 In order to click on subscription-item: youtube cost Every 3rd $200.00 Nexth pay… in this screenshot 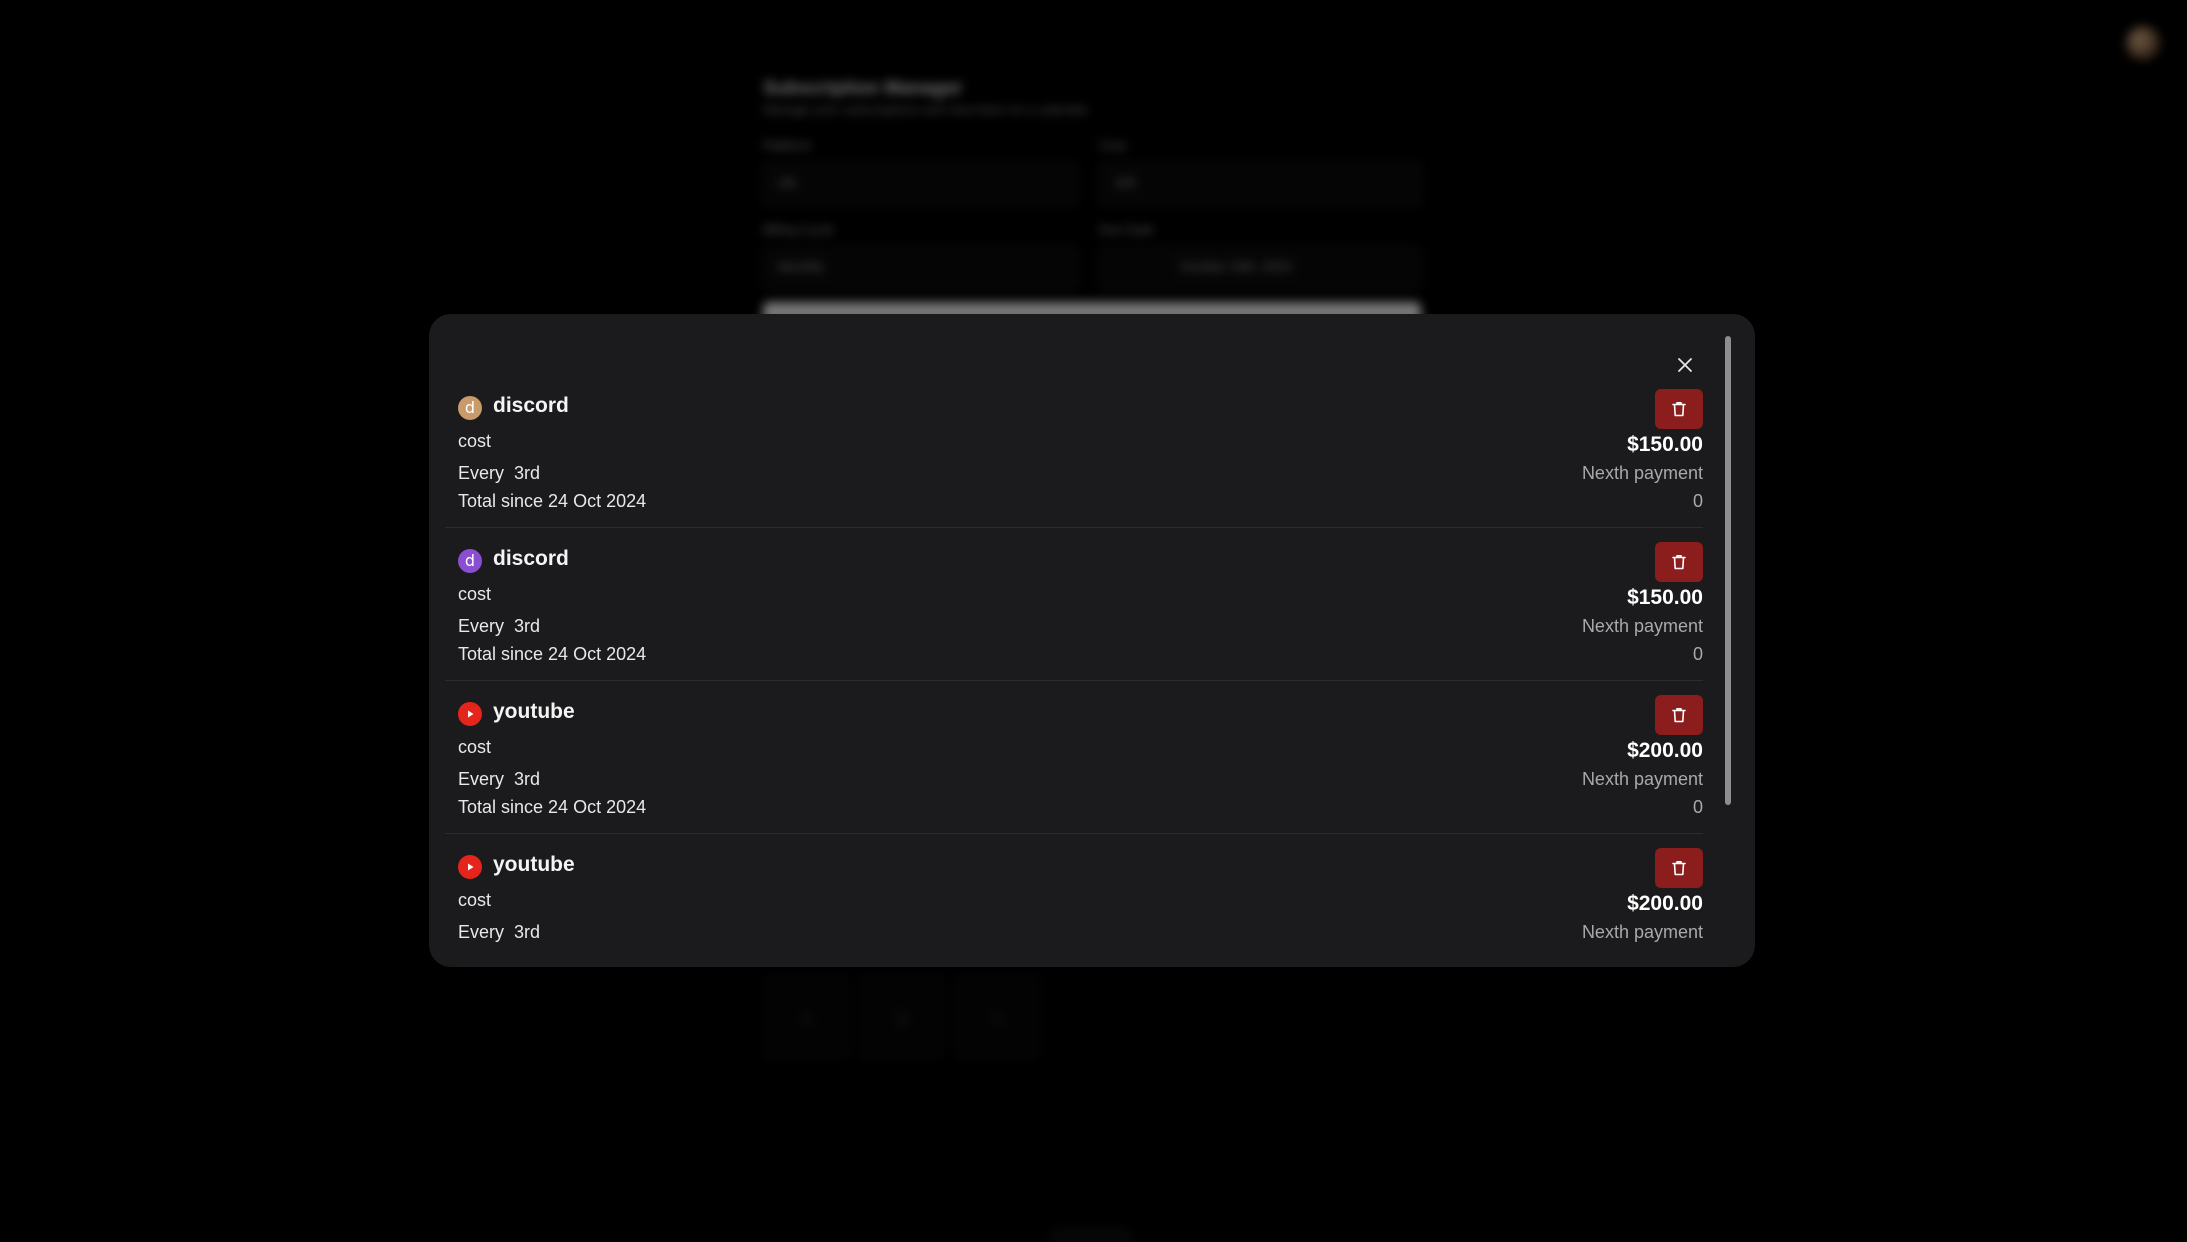, I will do `click(1074, 900)`.